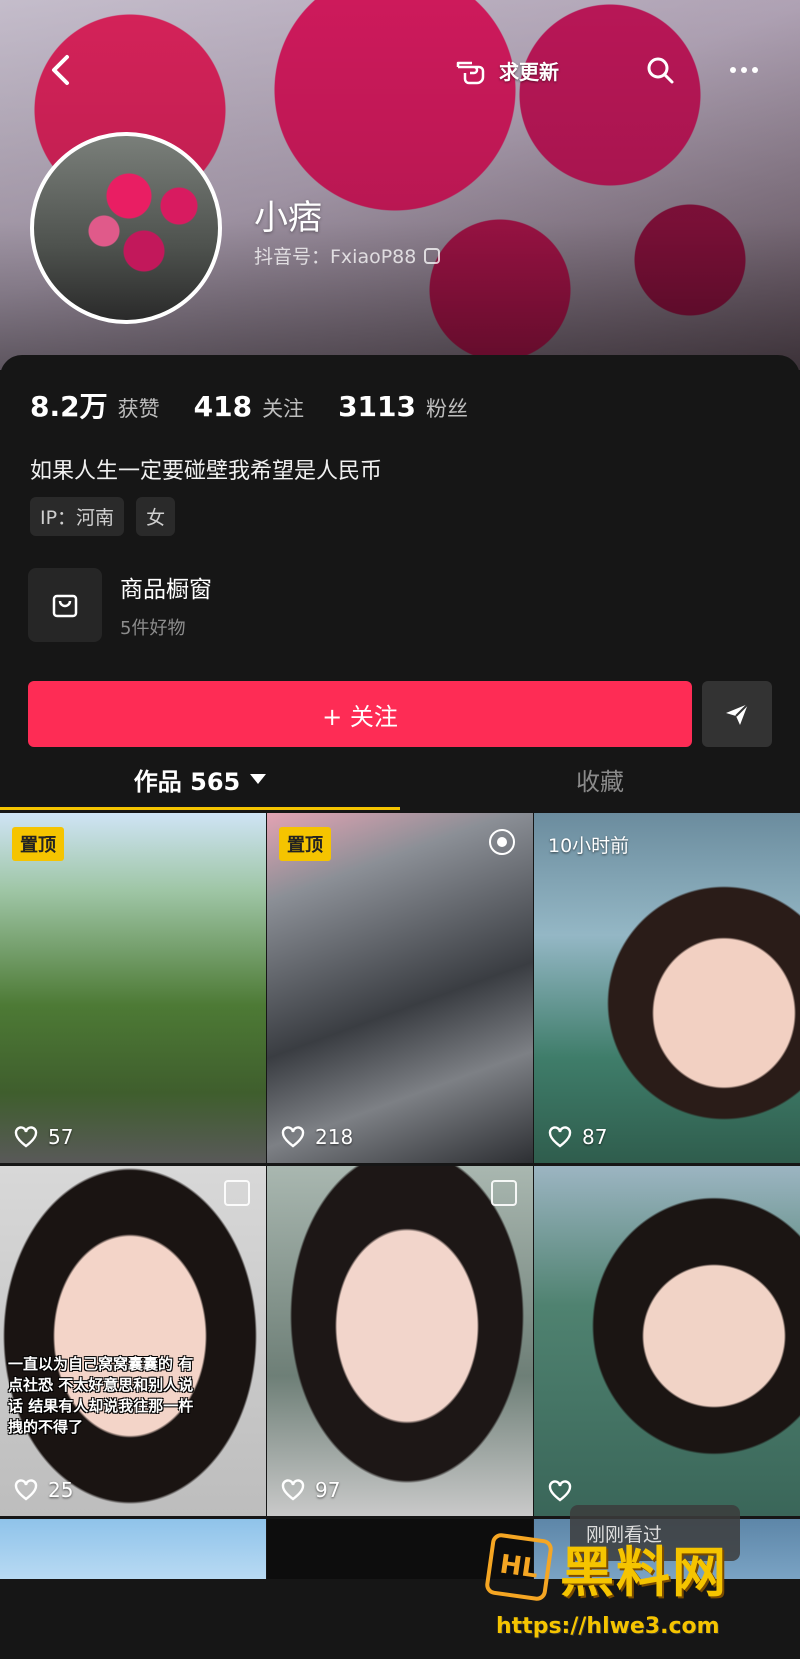 The width and height of the screenshot is (800, 1659). What do you see at coordinates (502, 842) in the screenshot?
I see `live-photo-icon` at bounding box center [502, 842].